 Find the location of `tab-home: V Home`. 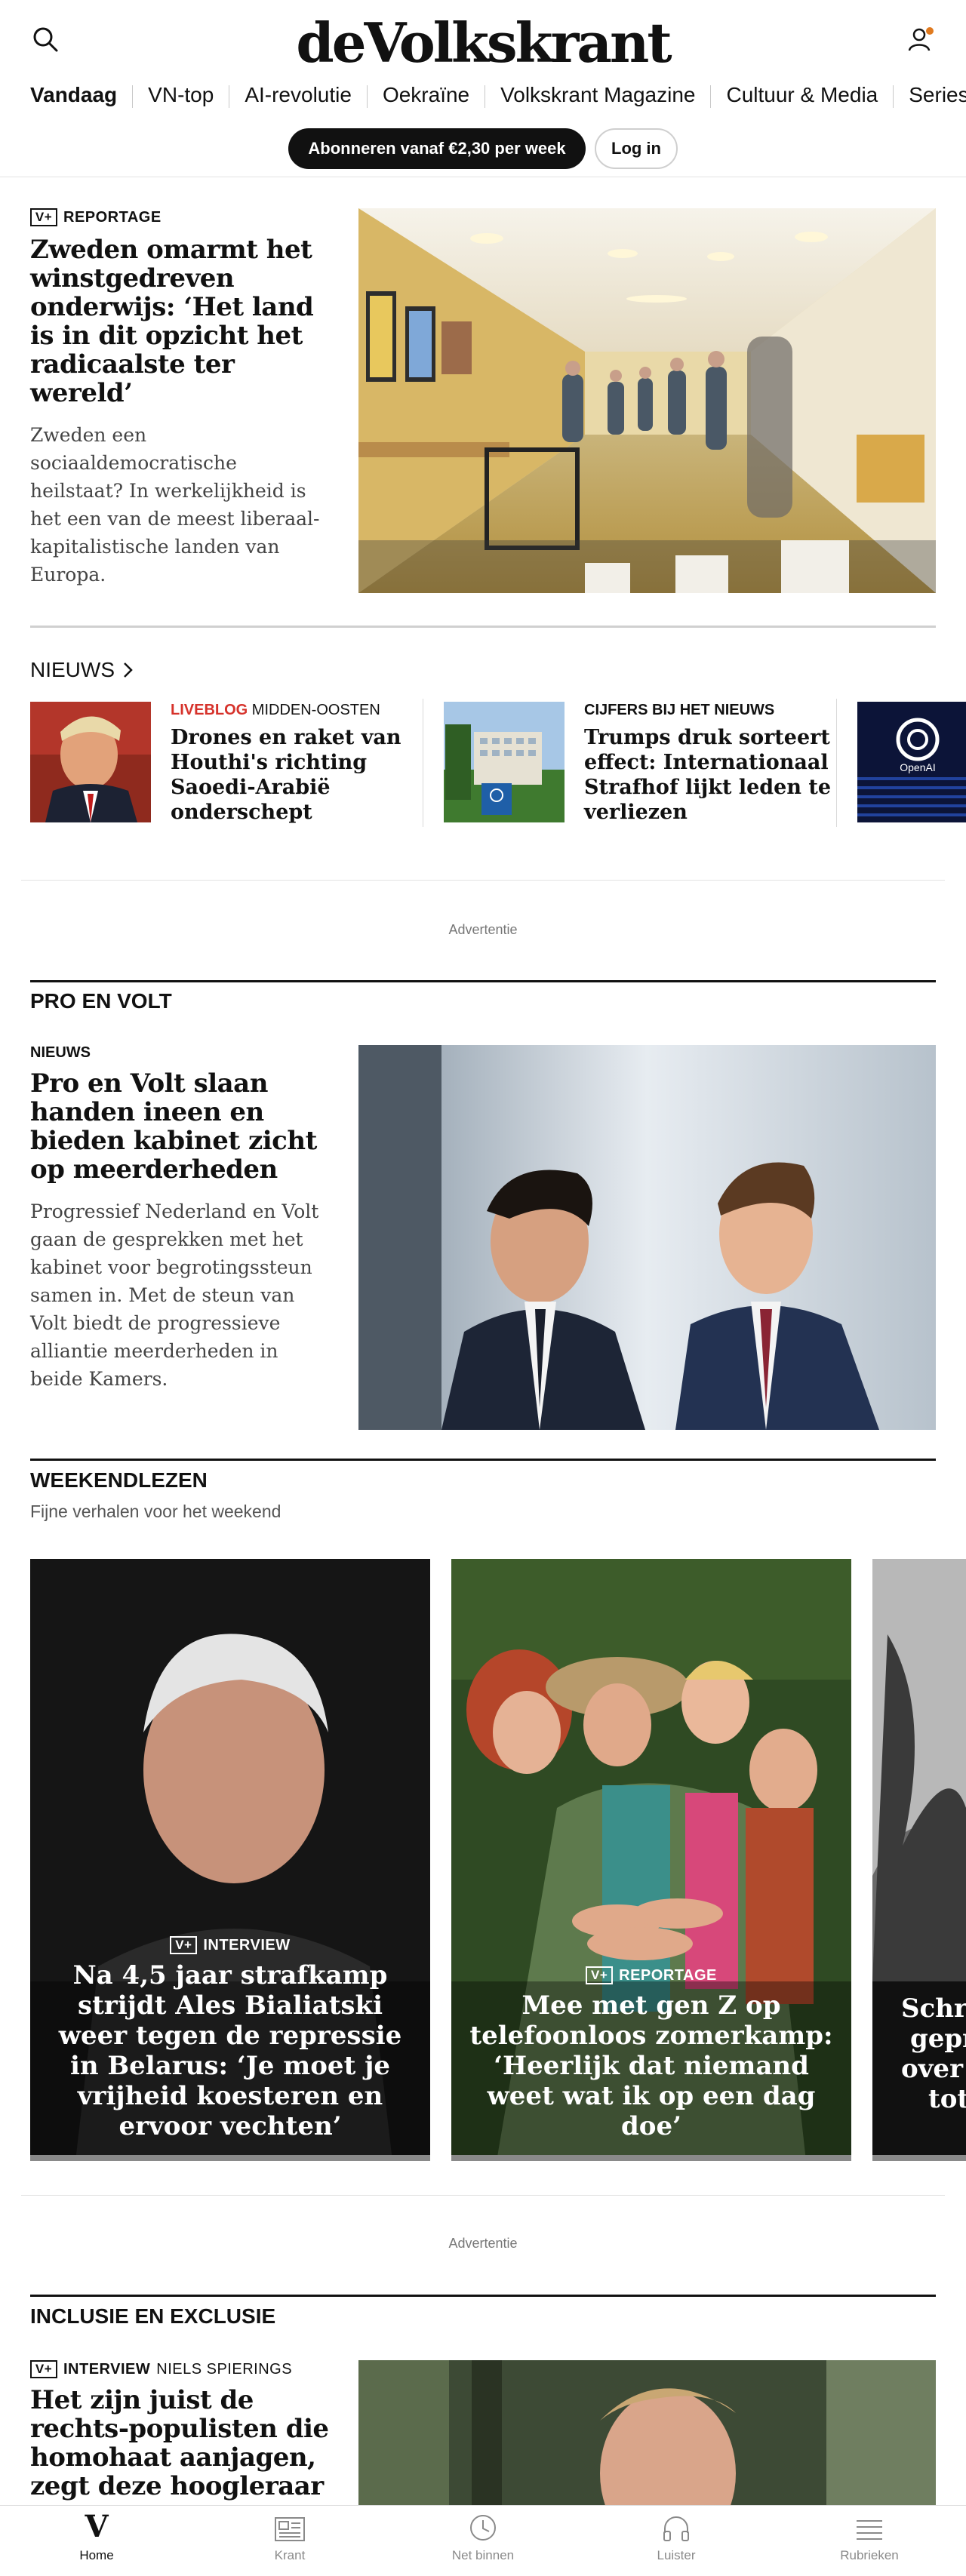

tab-home: V Home is located at coordinates (96, 2541).